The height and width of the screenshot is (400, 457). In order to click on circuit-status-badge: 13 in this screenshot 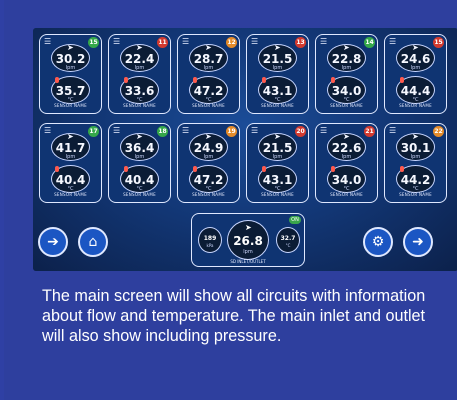, I will do `click(300, 42)`.